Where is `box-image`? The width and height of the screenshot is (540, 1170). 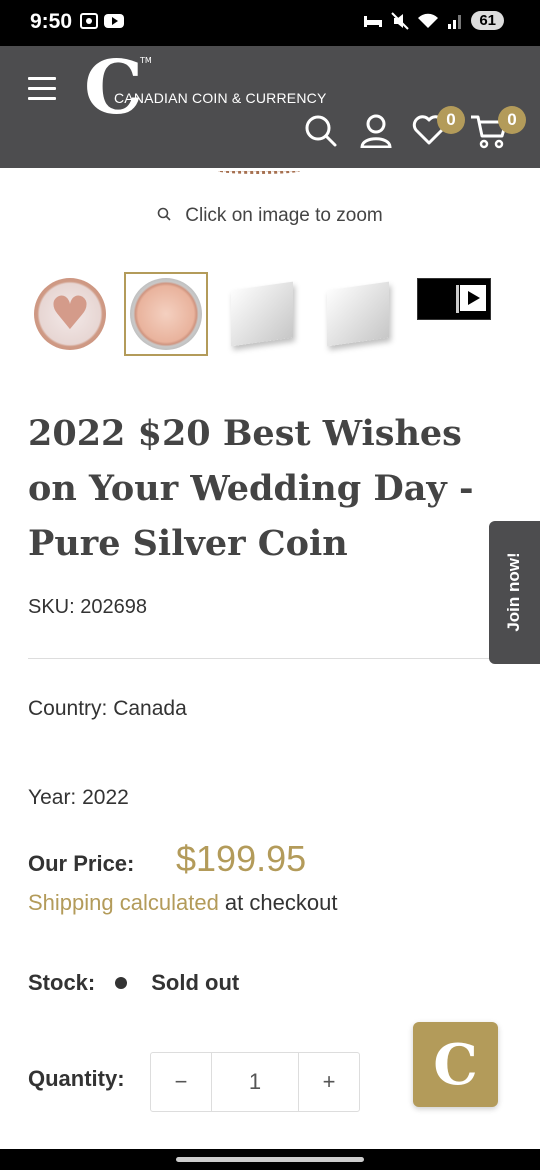 box-image is located at coordinates (262, 314).